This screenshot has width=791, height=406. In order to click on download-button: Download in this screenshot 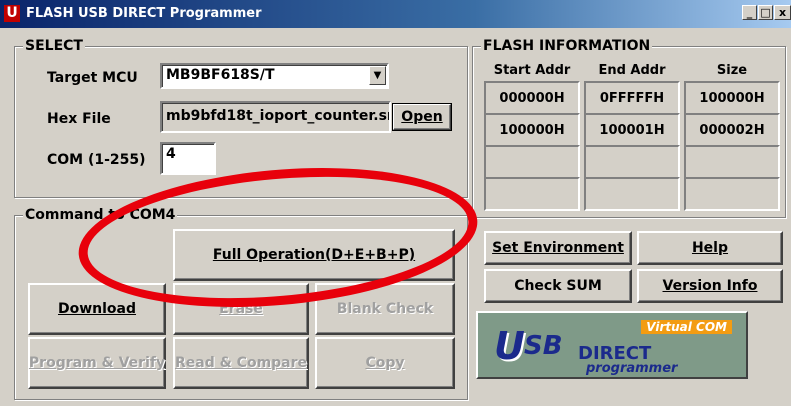, I will do `click(97, 309)`.